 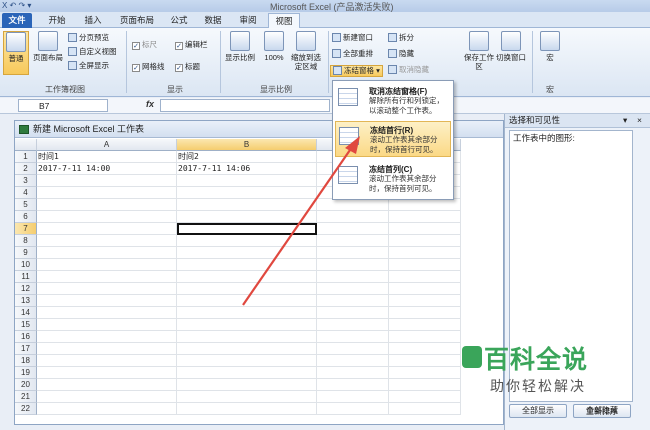 I want to click on close-icon: ×, so click(x=639, y=120).